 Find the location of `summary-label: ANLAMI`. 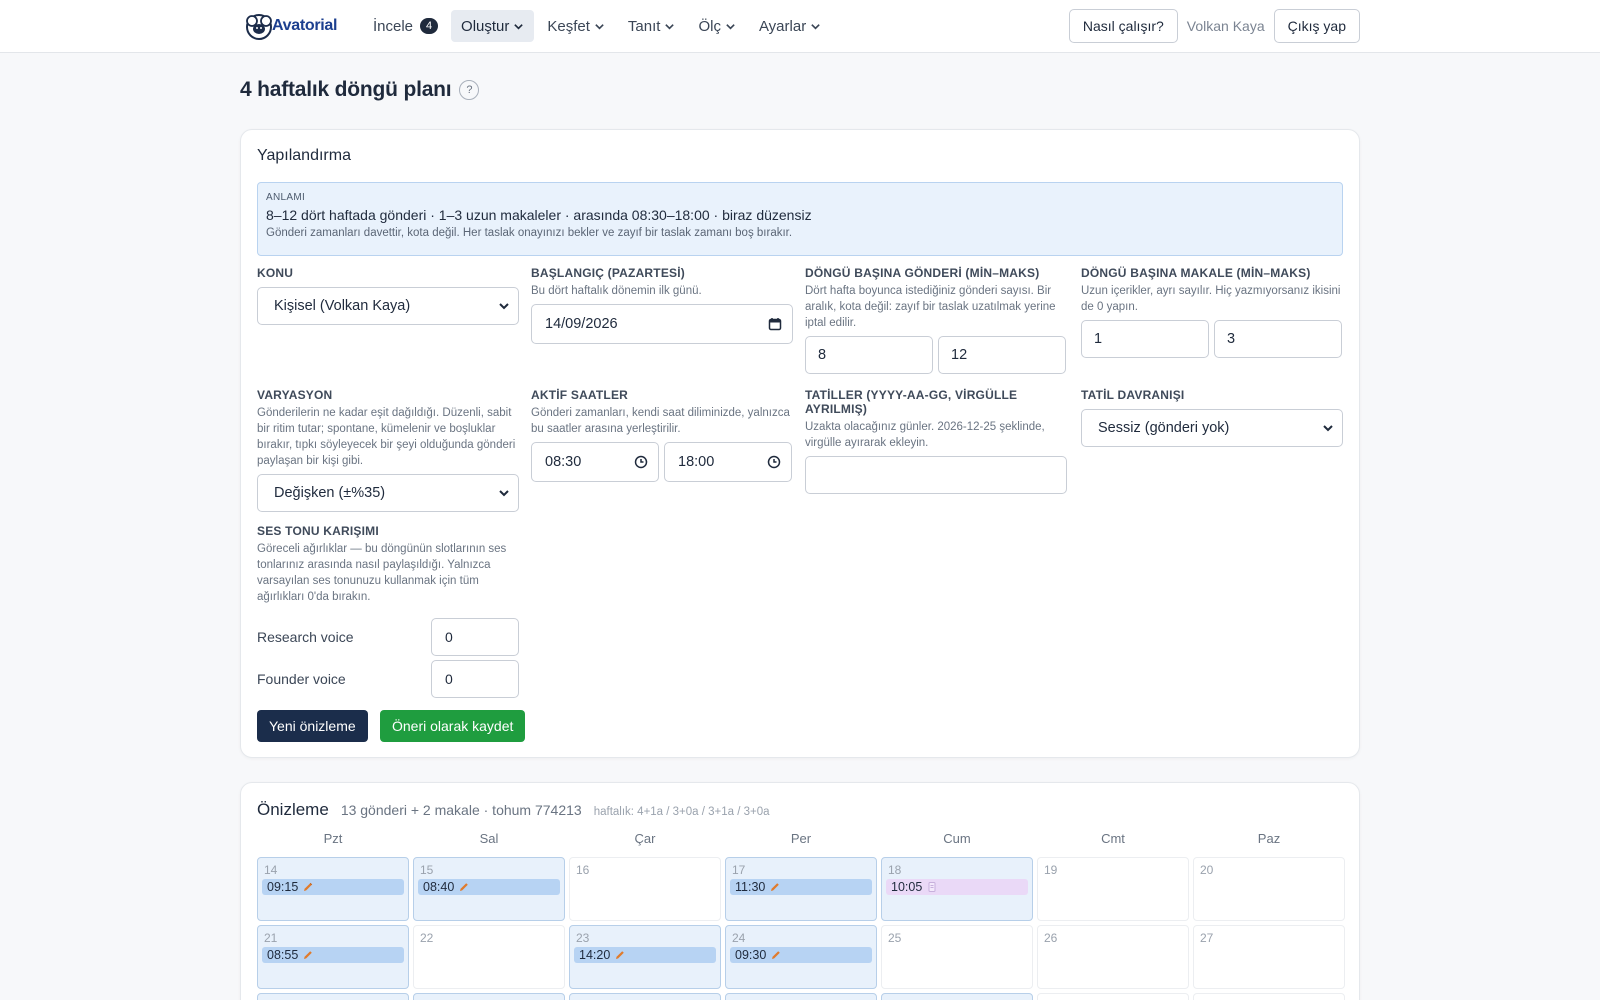

summary-label: ANLAMI is located at coordinates (286, 197).